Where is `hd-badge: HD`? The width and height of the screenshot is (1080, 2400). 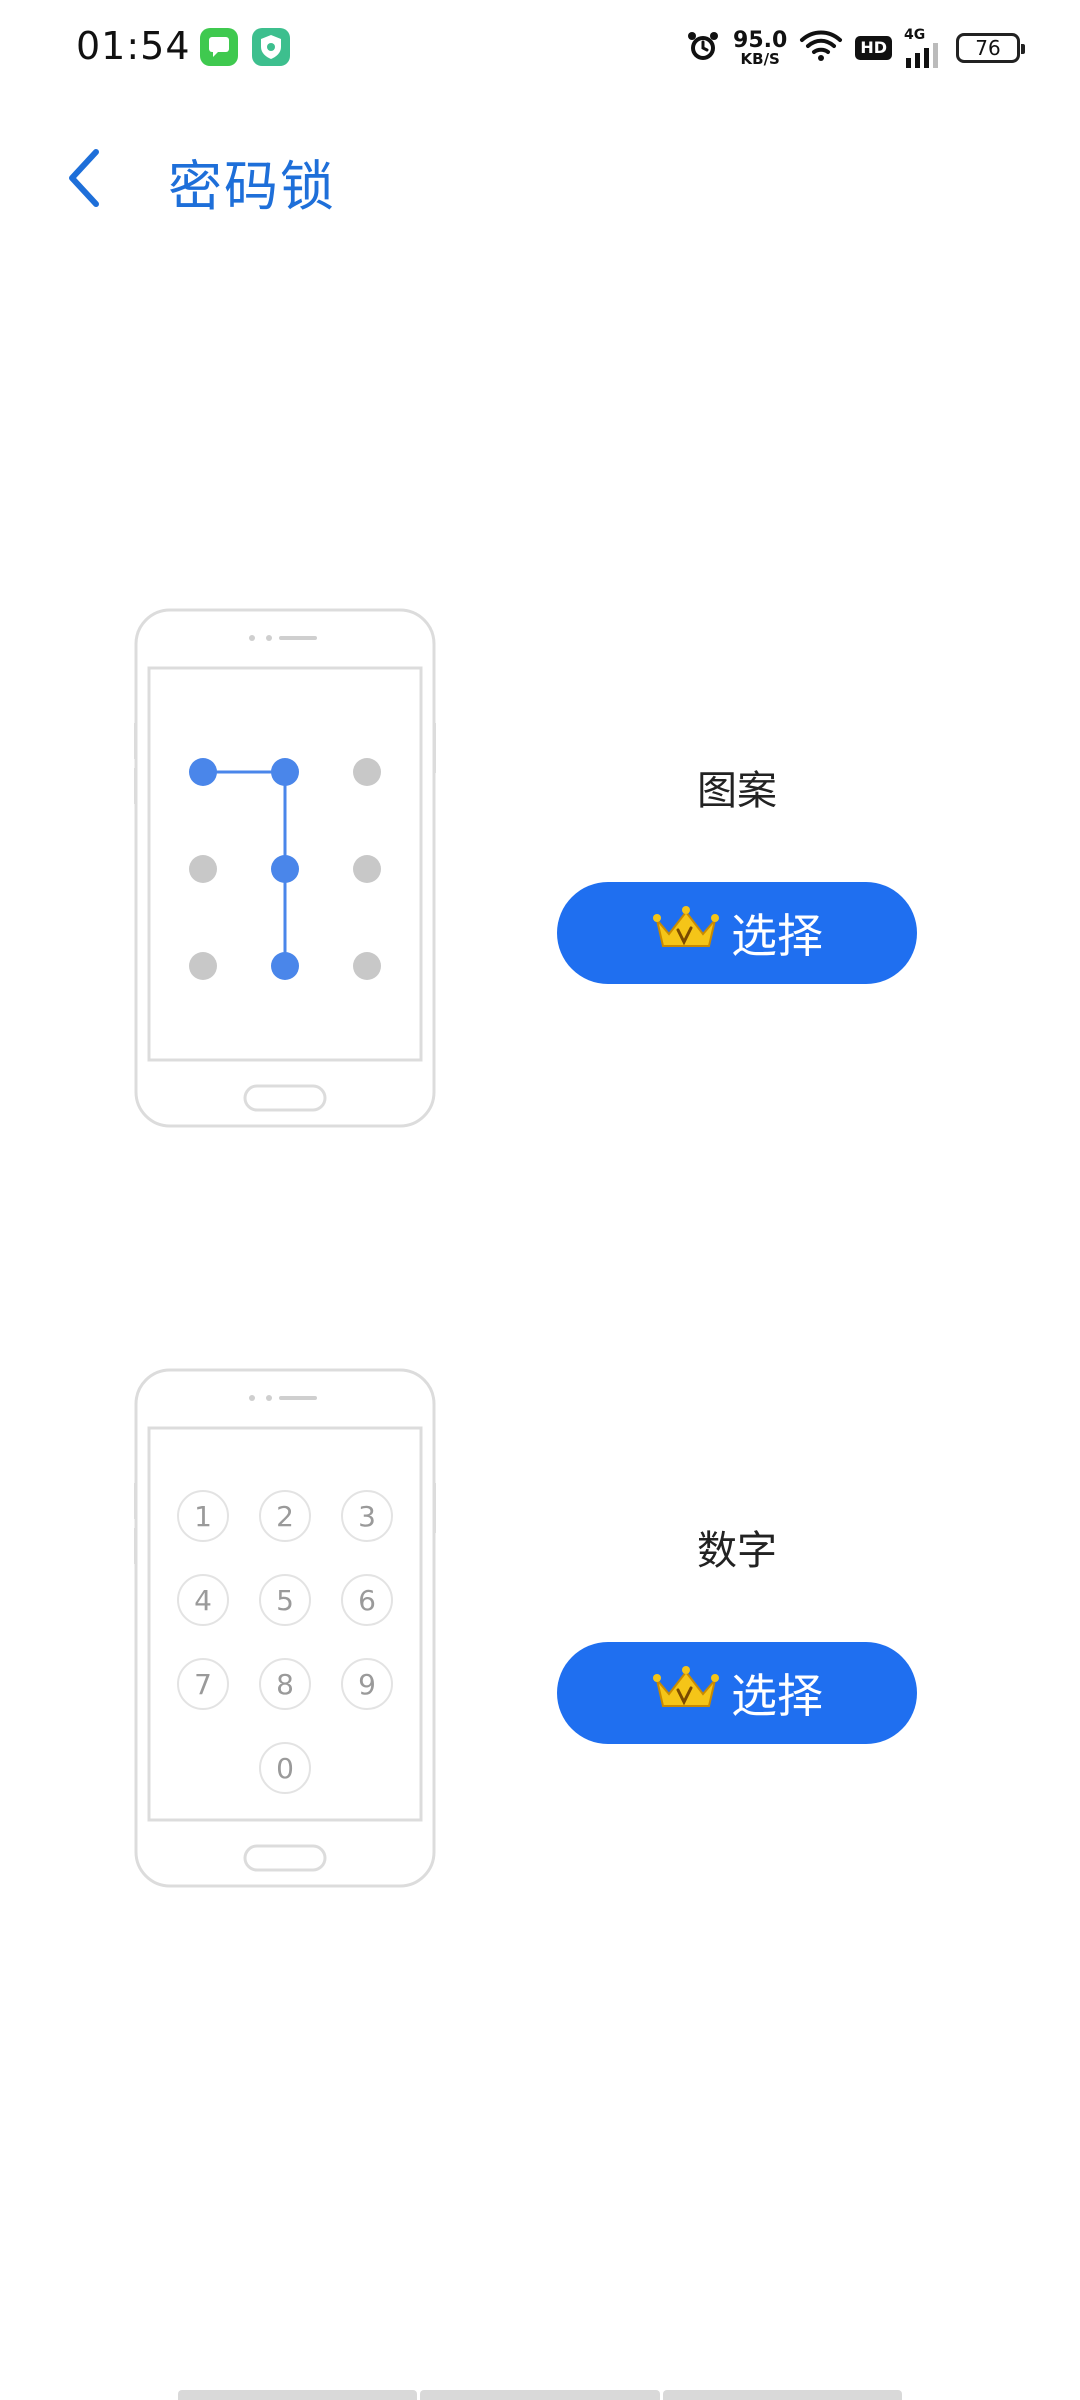
hd-badge: HD is located at coordinates (873, 48).